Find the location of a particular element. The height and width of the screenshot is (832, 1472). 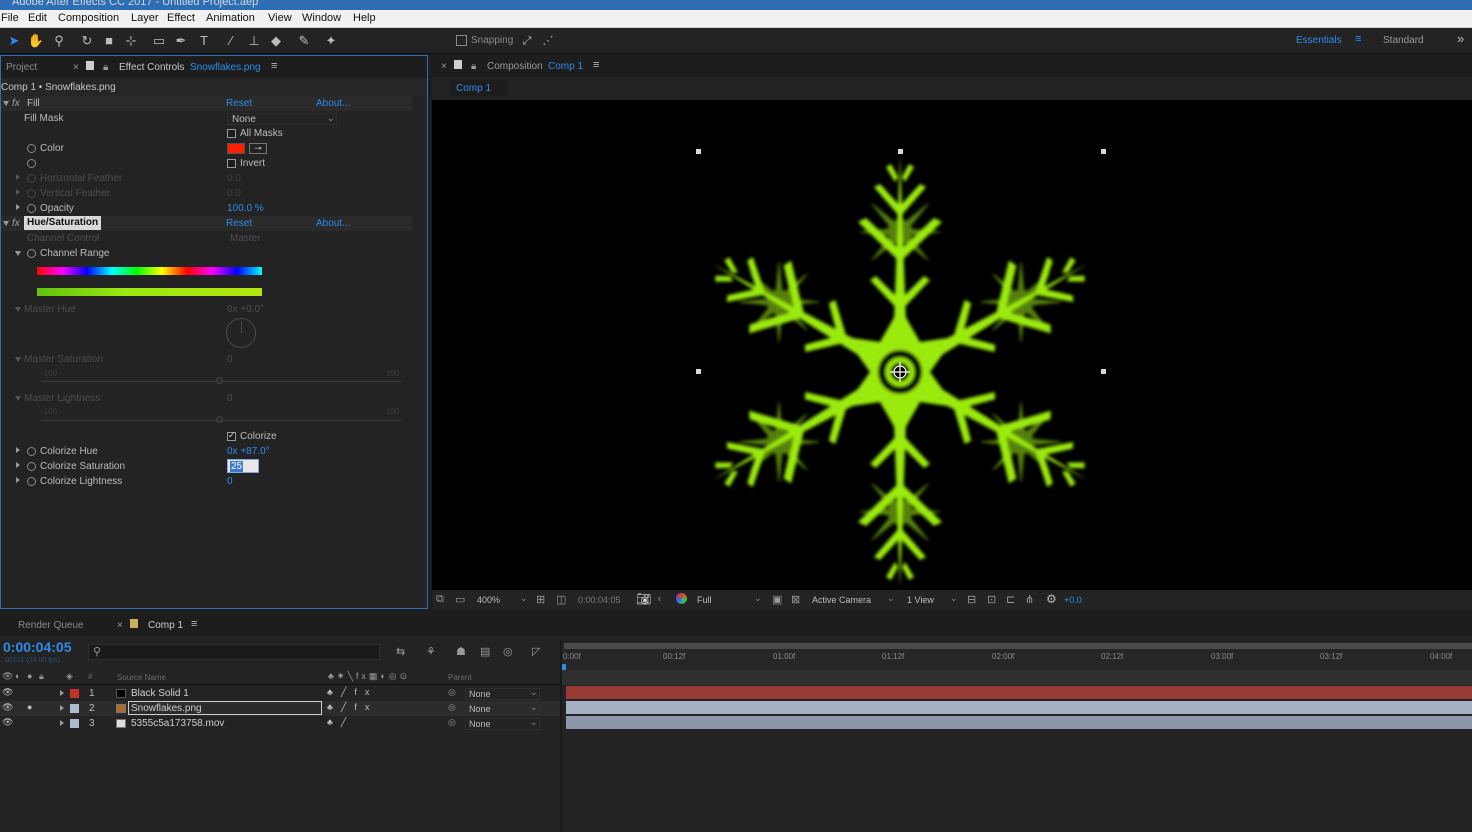

solo-icon: ● is located at coordinates (29, 707).